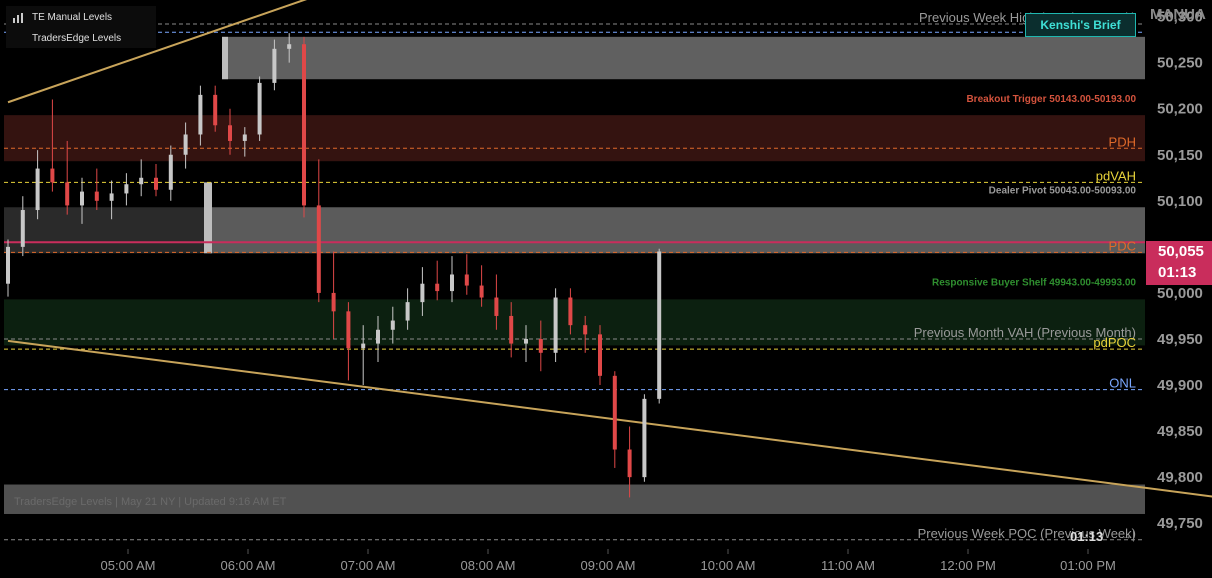 This screenshot has width=1212, height=578. What do you see at coordinates (1087, 536) in the screenshot?
I see `bottom-countdown: 01:13` at bounding box center [1087, 536].